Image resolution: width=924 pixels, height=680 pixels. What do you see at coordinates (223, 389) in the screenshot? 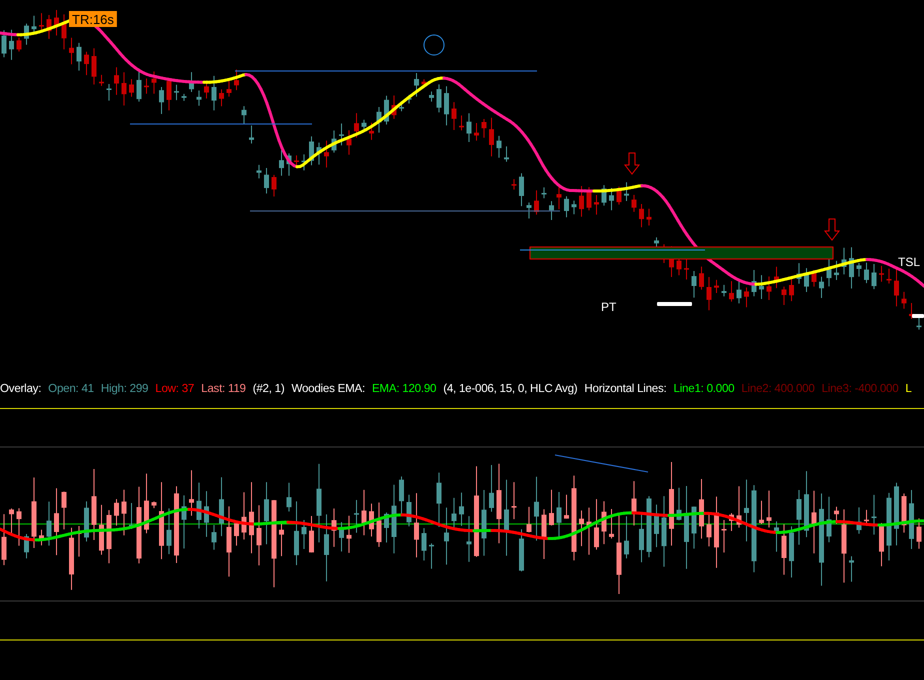
I see `legend-text: Last: 119` at bounding box center [223, 389].